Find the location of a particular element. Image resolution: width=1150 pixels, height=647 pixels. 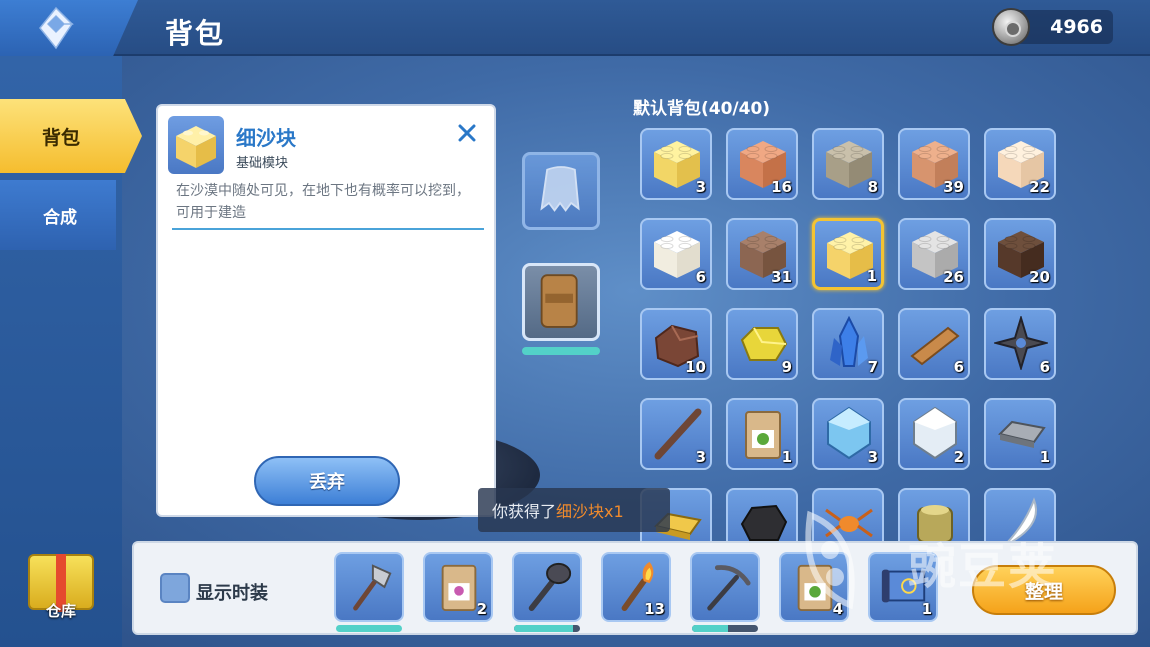

item-count: 7 is located at coordinates (872, 367).